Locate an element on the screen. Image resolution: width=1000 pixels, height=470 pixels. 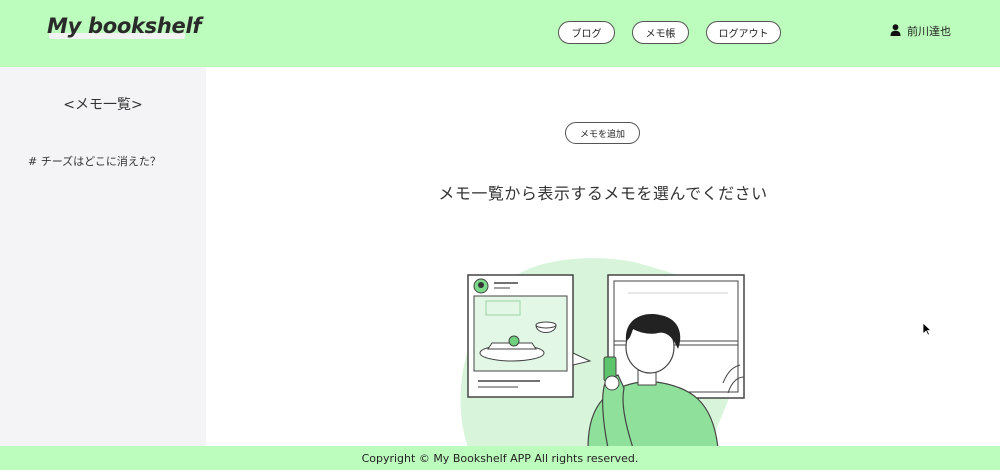
sidebar-title: <メモ一覧> is located at coordinates (103, 105).